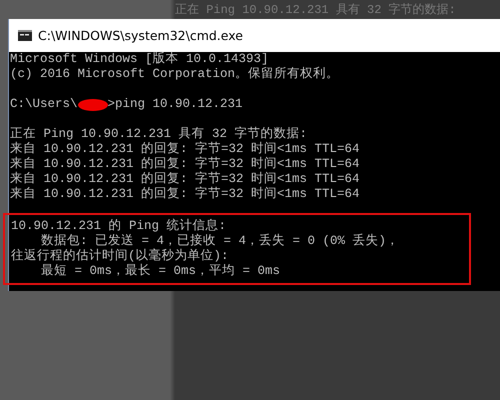  I want to click on console-line: 正在 Ping 10.90.12.231 具有 32 字节的数据:, so click(159, 134).